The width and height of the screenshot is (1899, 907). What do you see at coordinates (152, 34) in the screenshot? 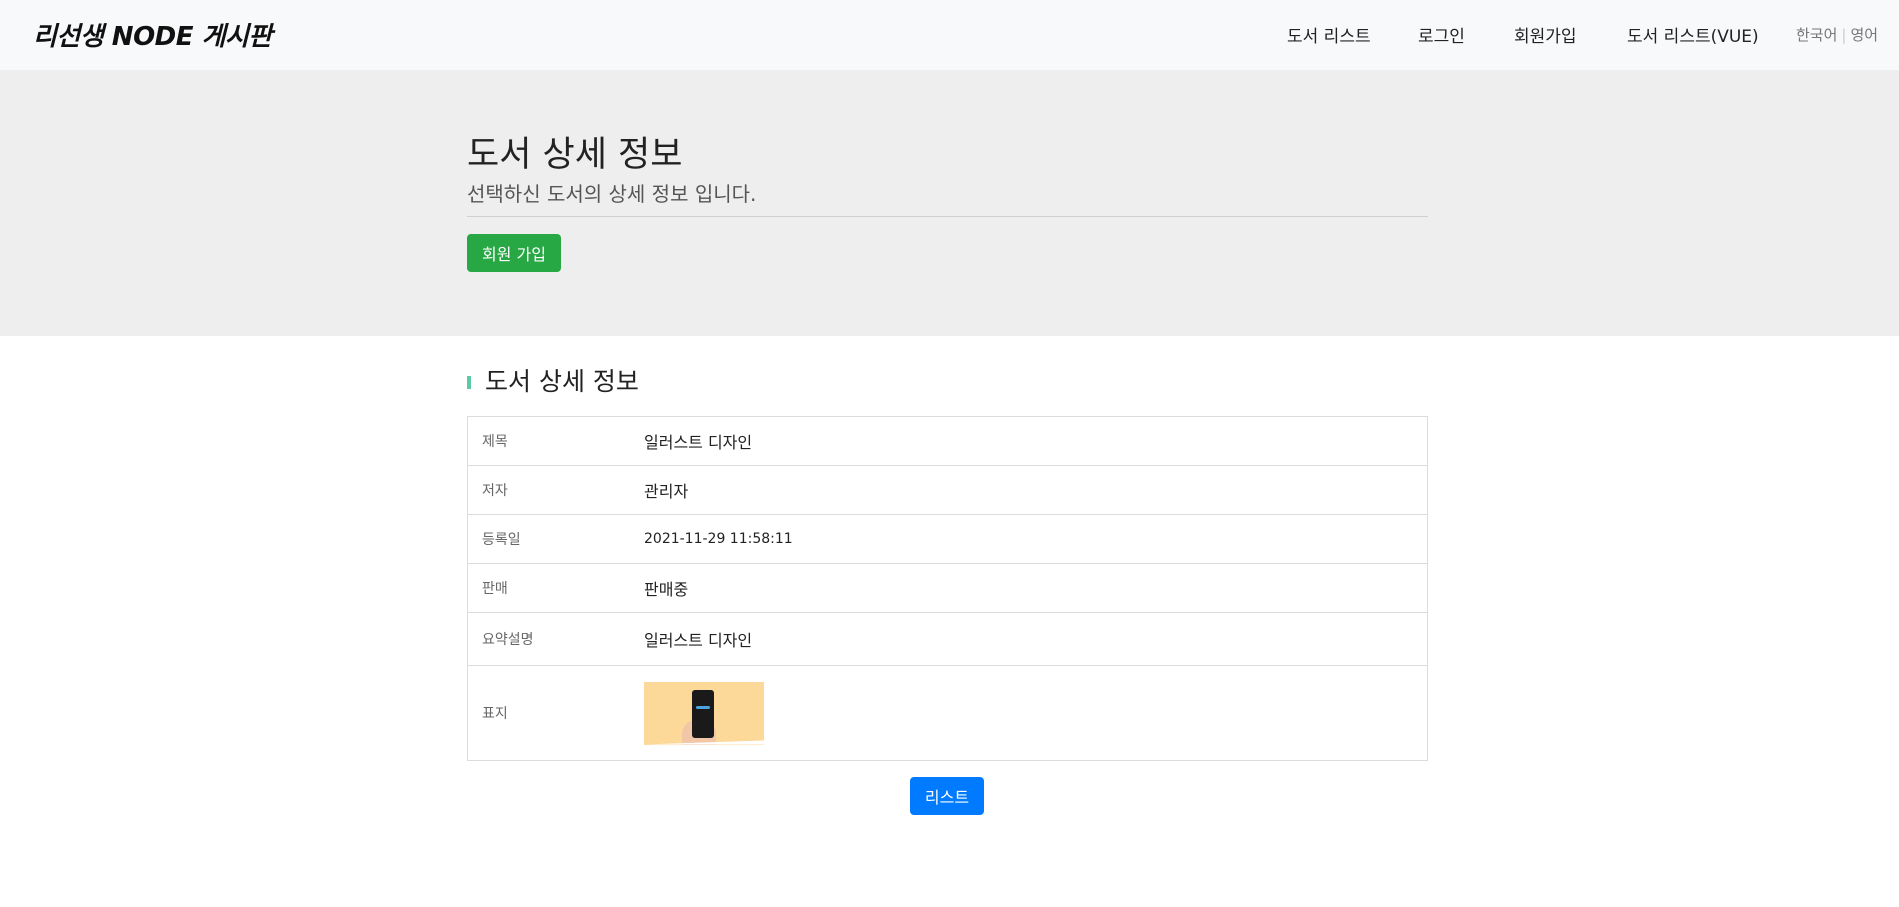
I see `brand-logo: 리선생 NODE 게시판` at bounding box center [152, 34].